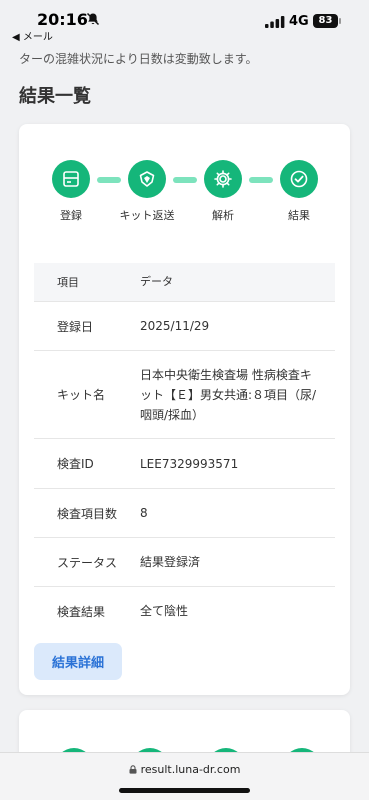  I want to click on browser-url-bar: result.luna-dr.com, so click(184, 776).